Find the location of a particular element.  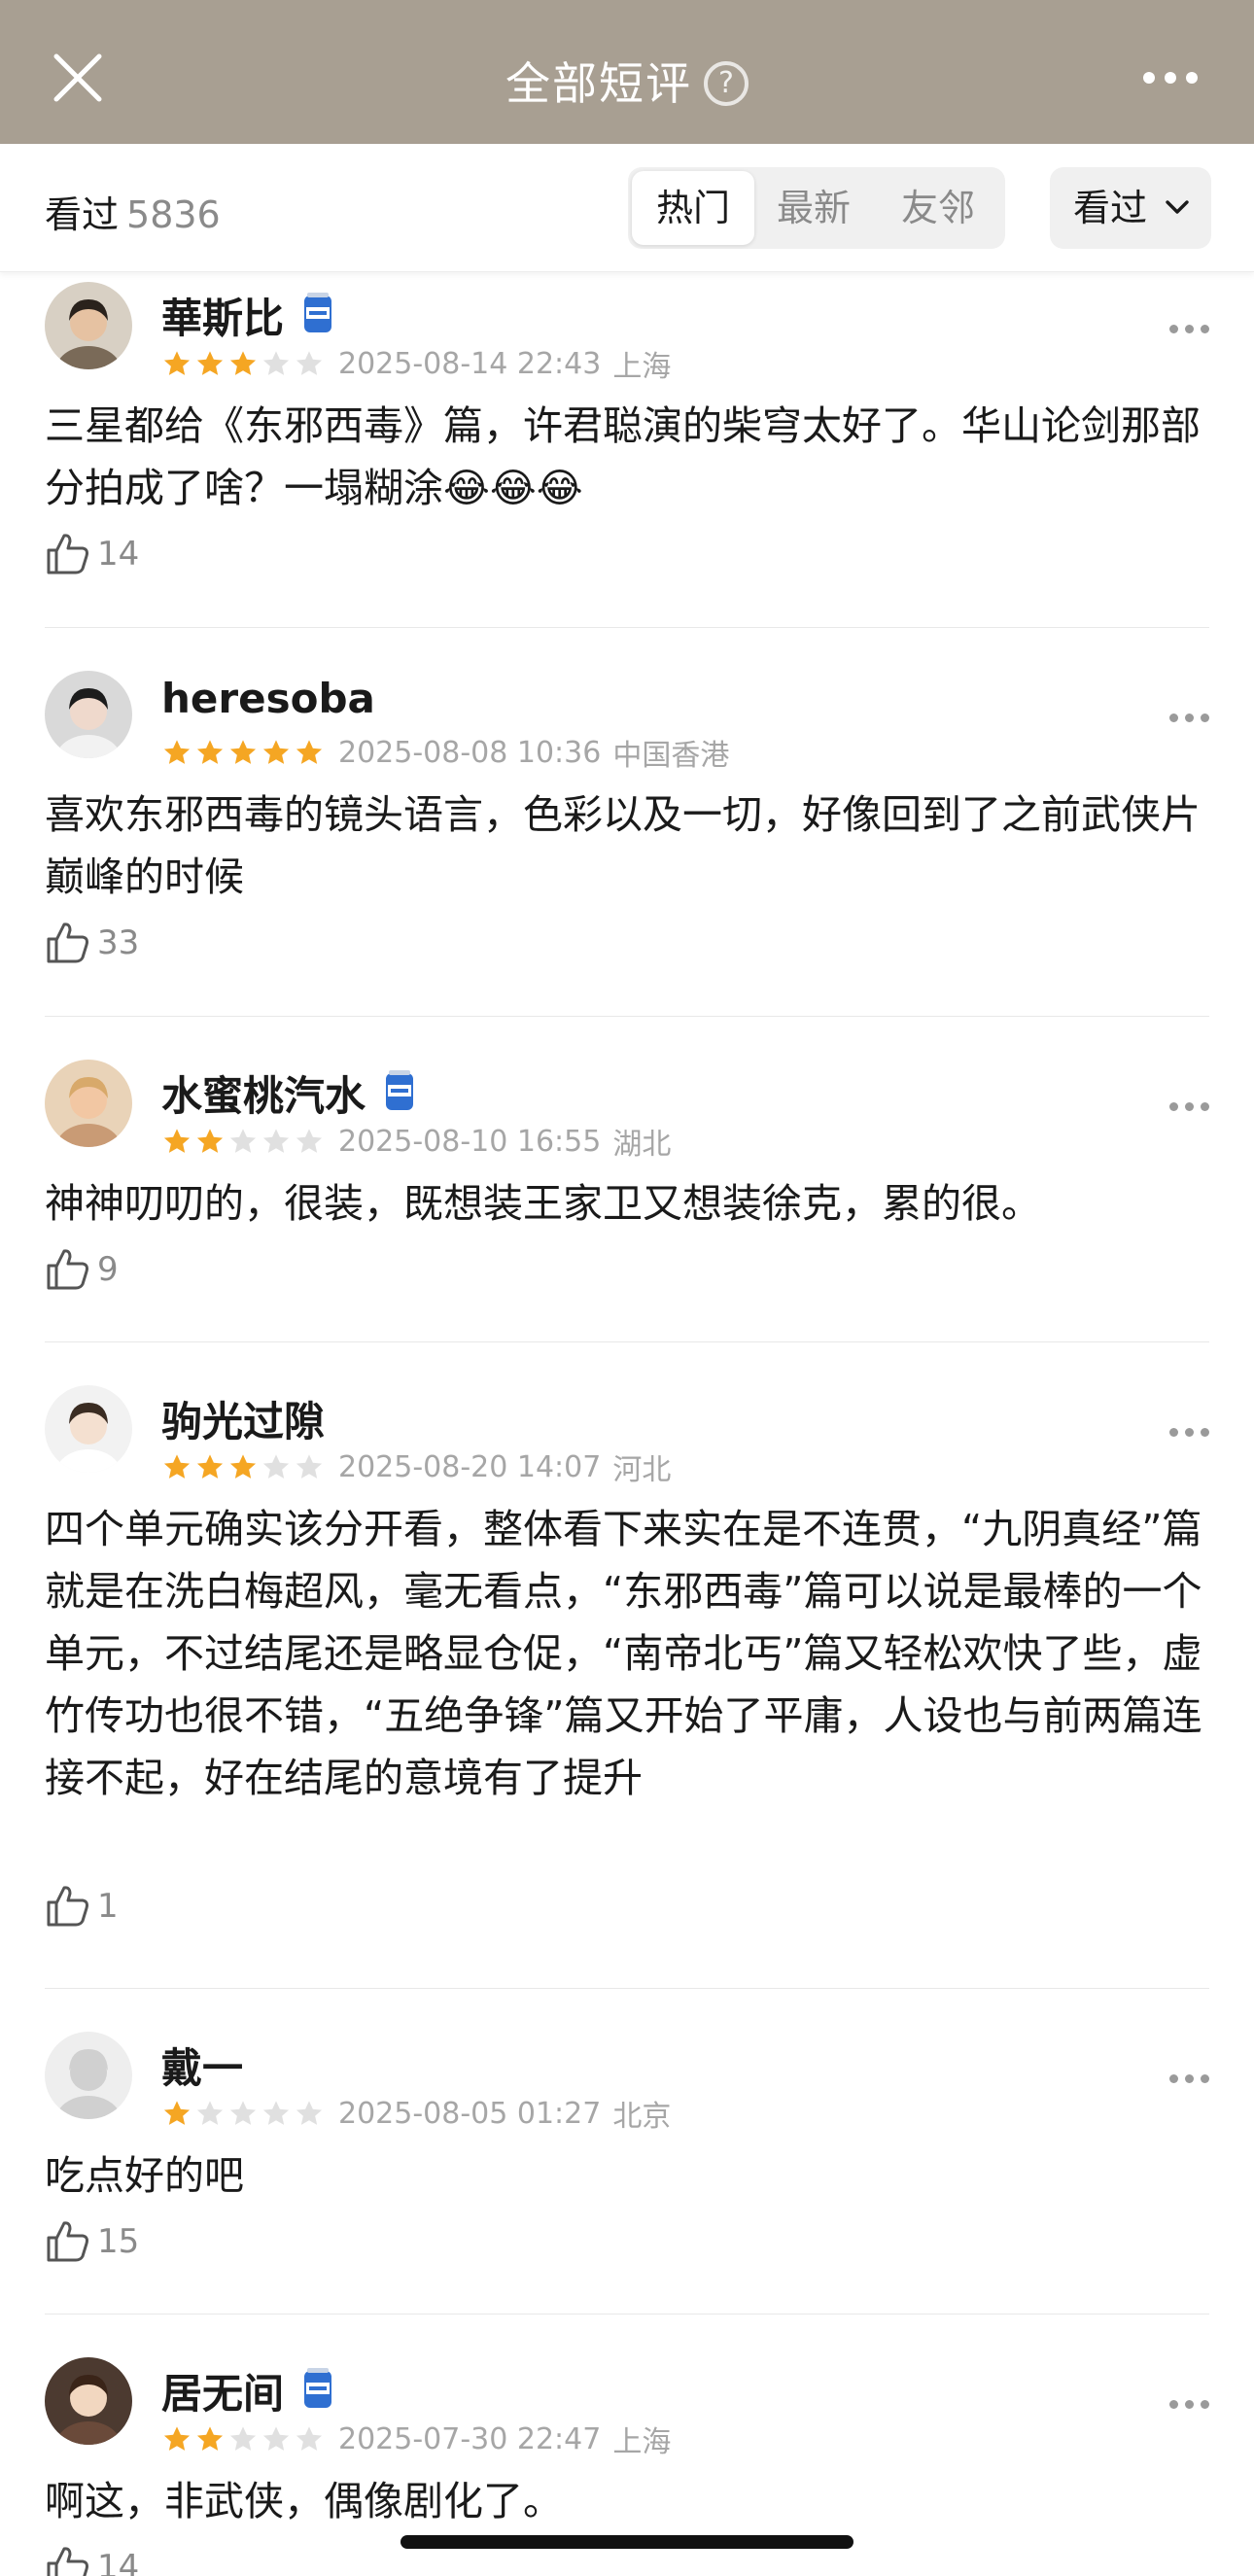

page-title: 全部短评? is located at coordinates (627, 81).